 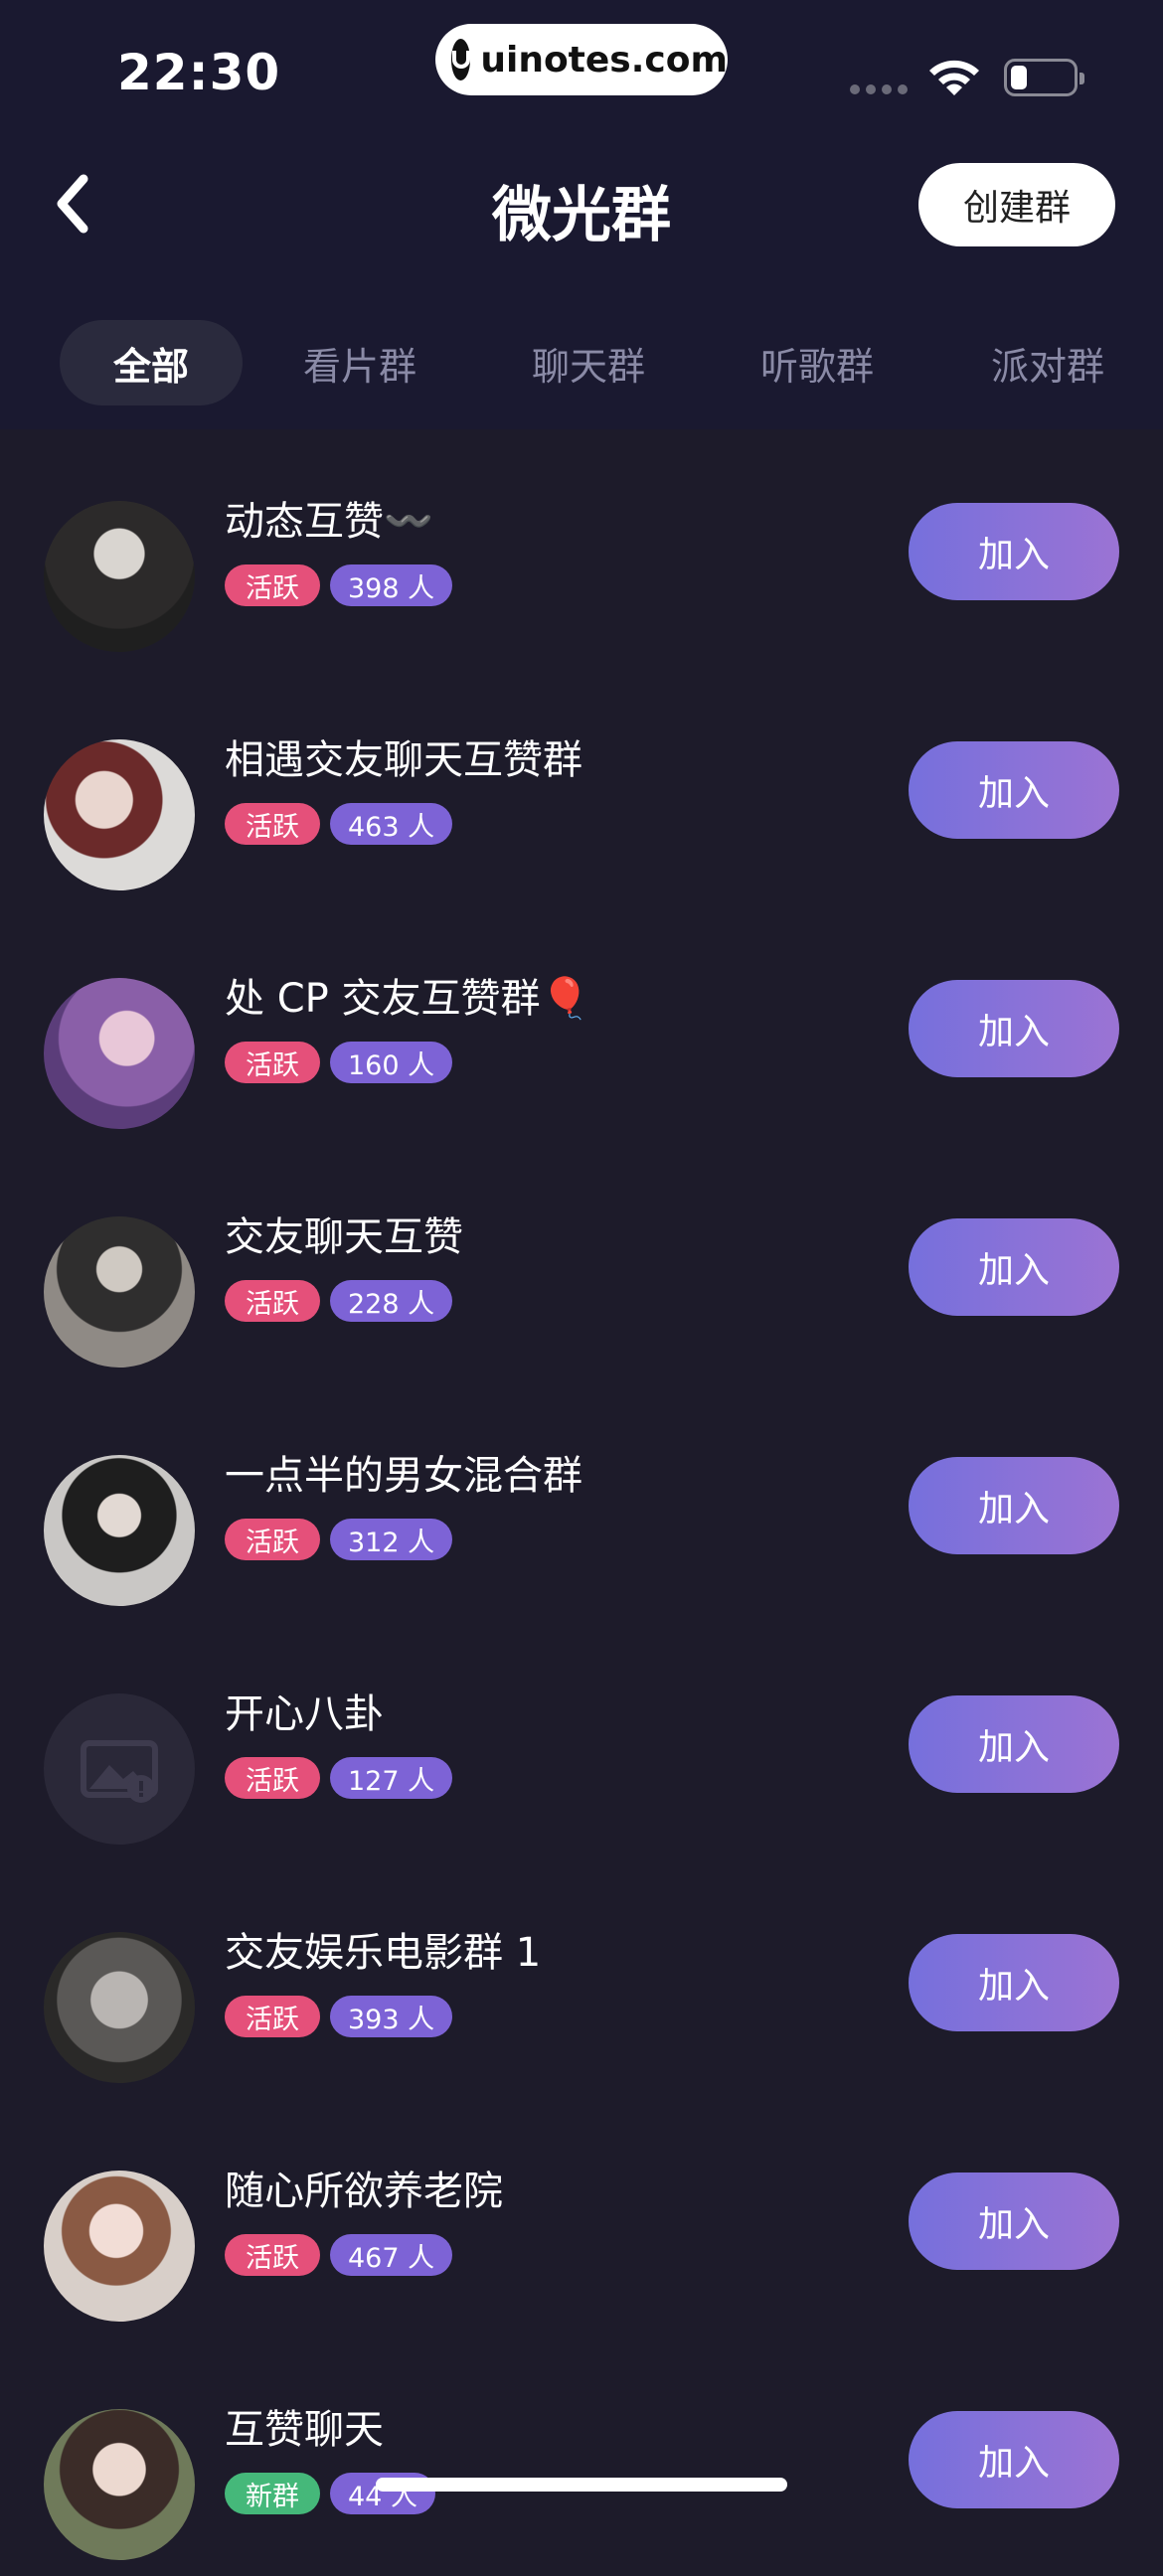 I want to click on group-name: 互赞聊天, so click(x=304, y=2430).